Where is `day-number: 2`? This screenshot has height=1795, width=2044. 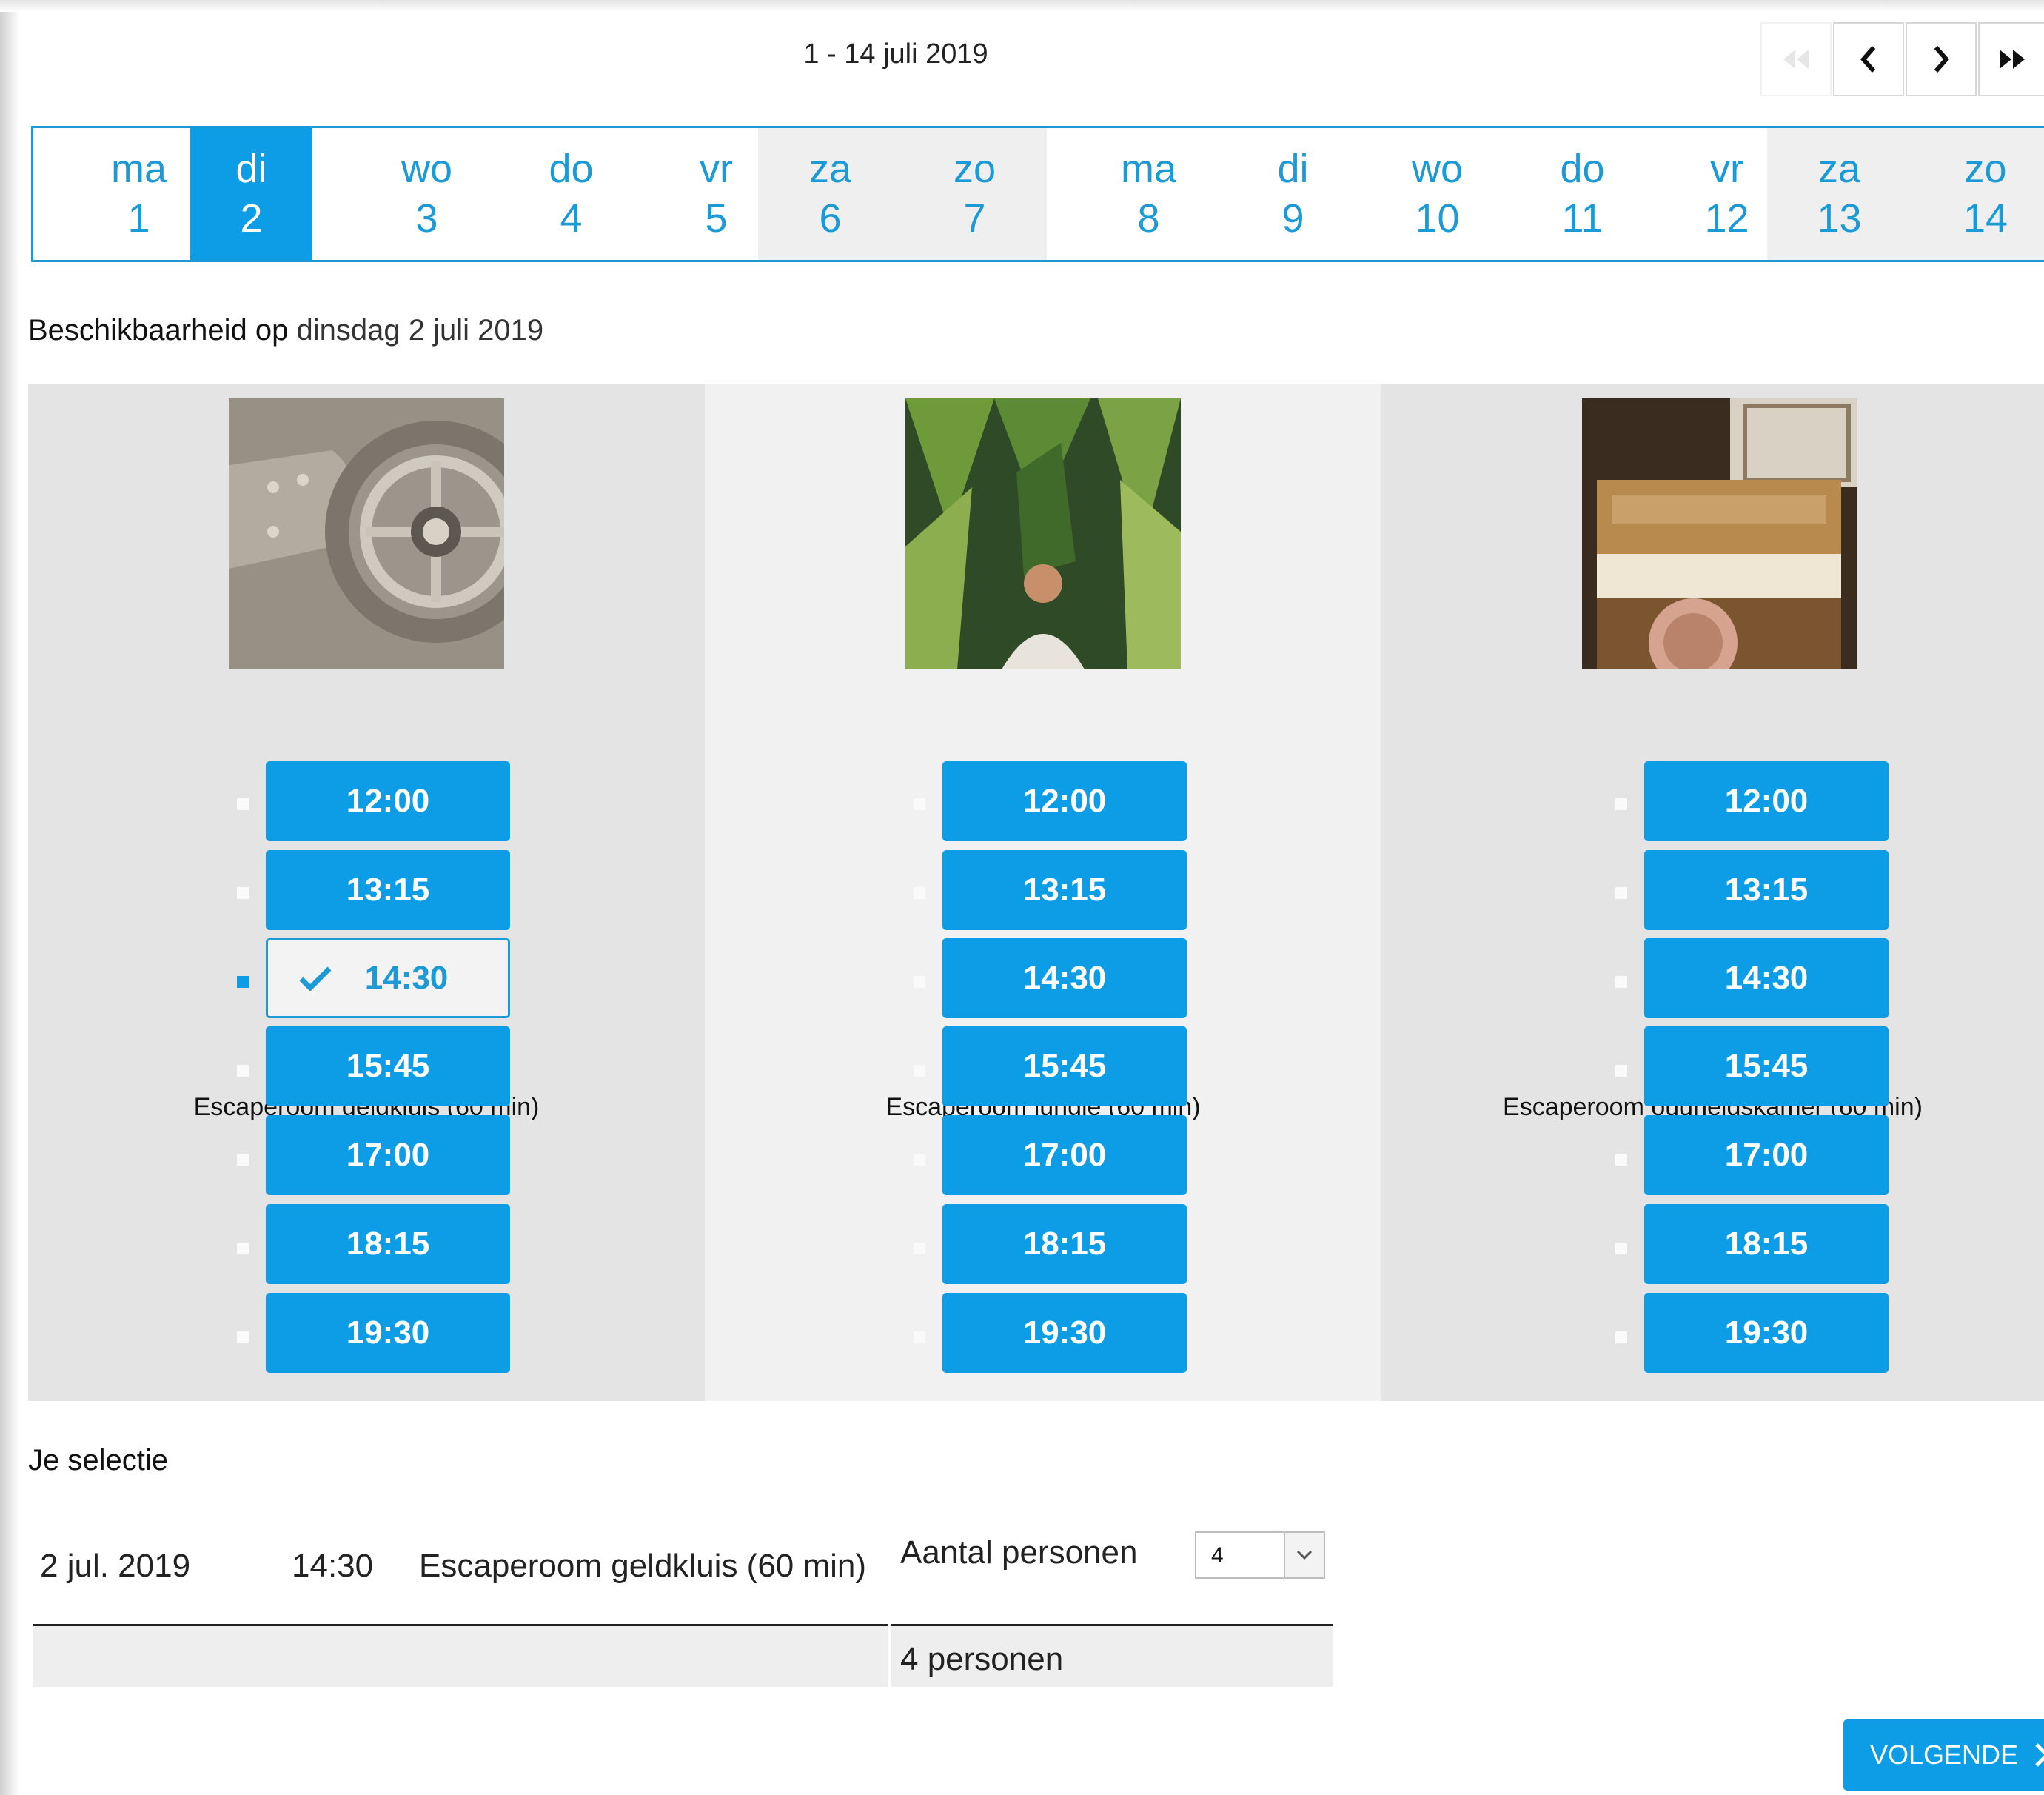
day-number: 2 is located at coordinates (251, 218).